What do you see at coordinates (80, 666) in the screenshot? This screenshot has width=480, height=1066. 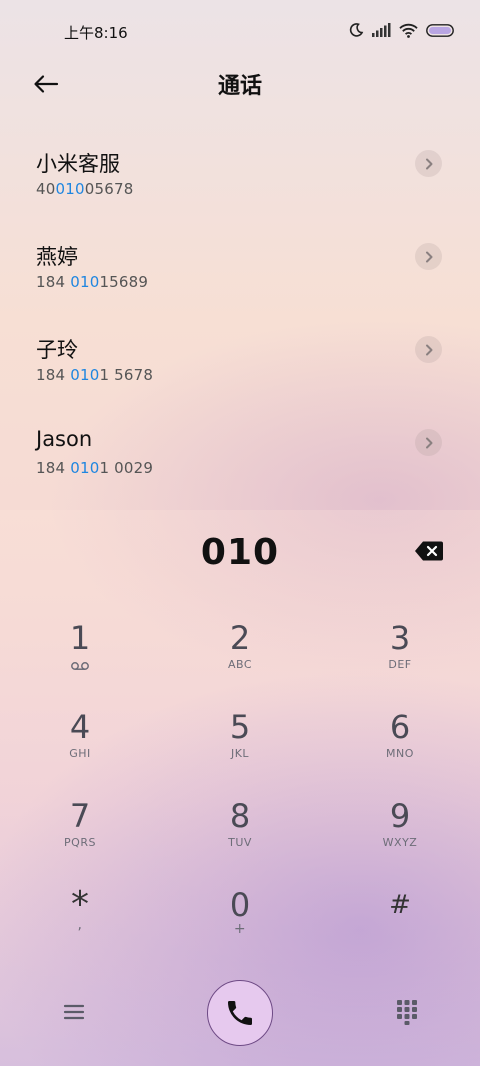 I see `voicemail-icon` at bounding box center [80, 666].